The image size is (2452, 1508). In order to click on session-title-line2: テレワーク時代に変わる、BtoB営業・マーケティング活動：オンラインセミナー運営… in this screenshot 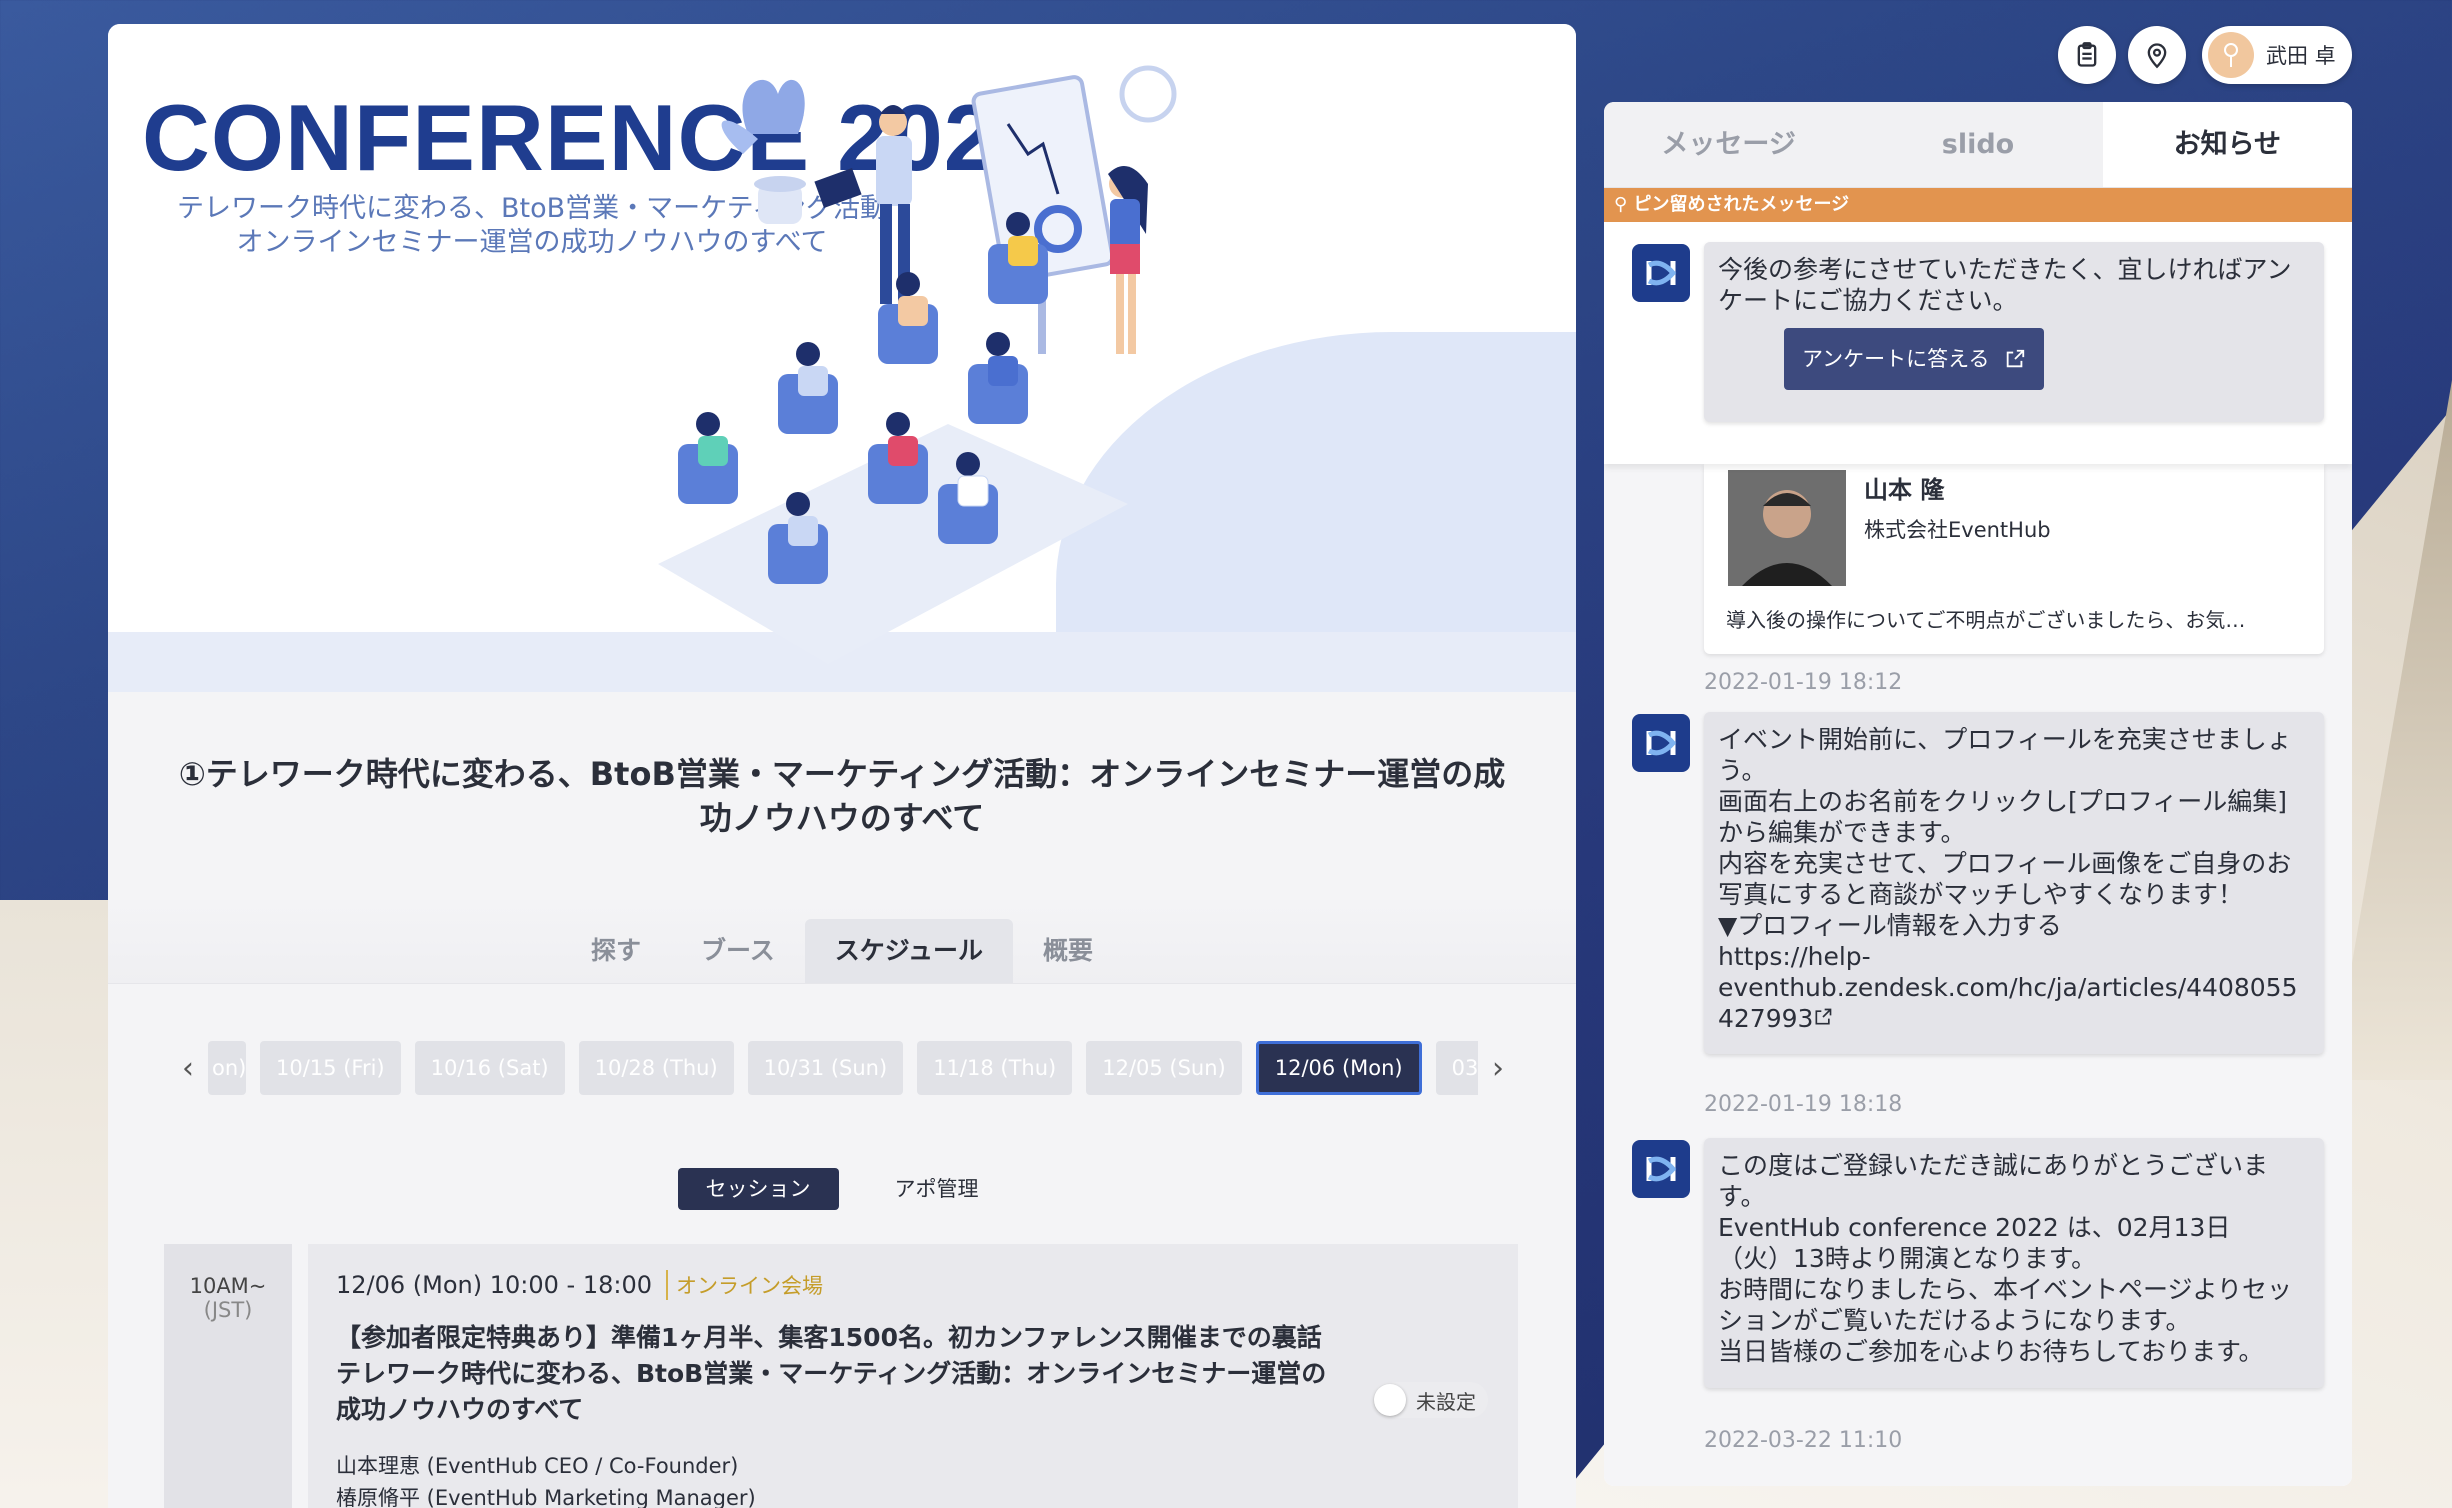, I will do `click(831, 1373)`.